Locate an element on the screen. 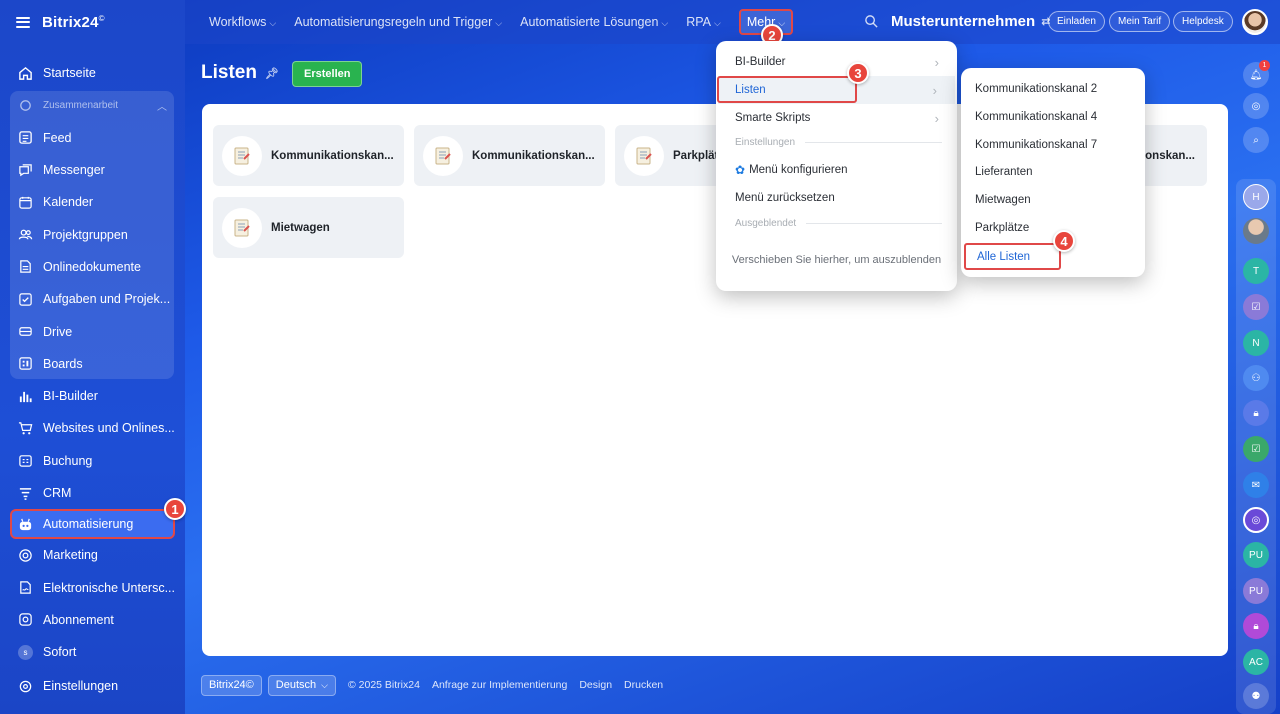 The height and width of the screenshot is (714, 1280). sidebar-item-crm: CRM is located at coordinates (92, 493).